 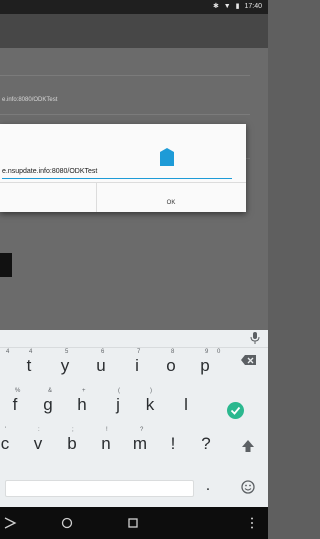 I want to click on key-c: ' c, so click(x=7, y=441).